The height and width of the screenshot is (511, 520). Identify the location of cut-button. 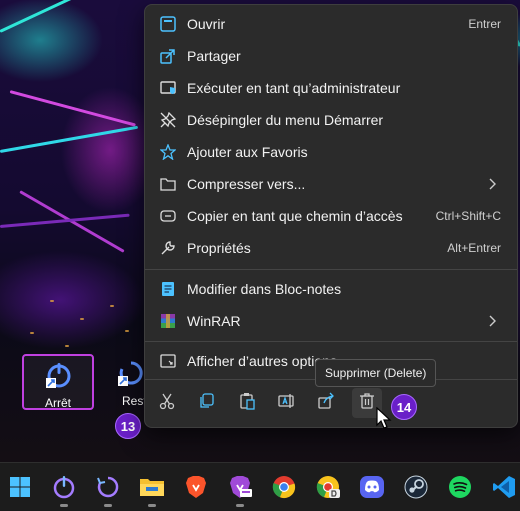
(167, 403).